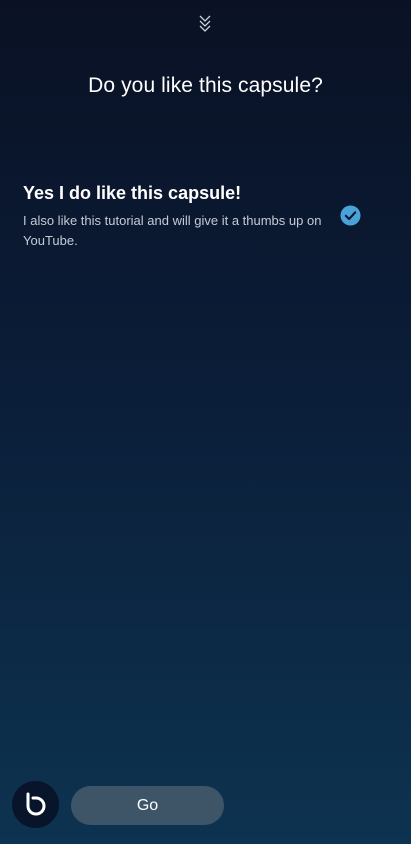 The height and width of the screenshot is (844, 411). I want to click on bixby-button, so click(35, 804).